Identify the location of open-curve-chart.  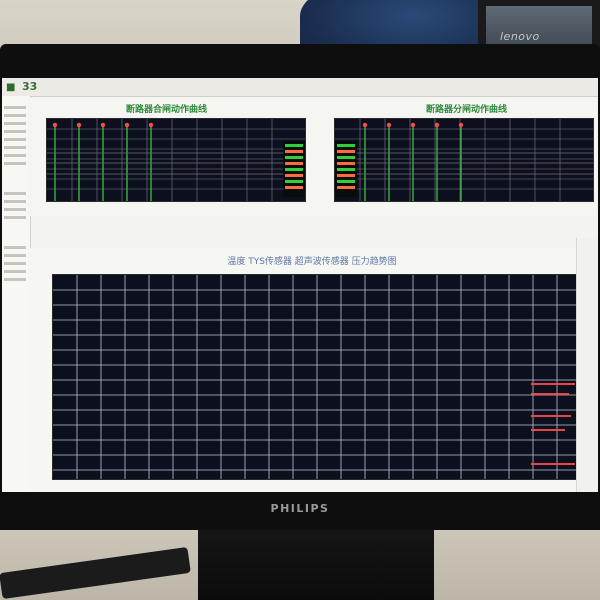
(464, 160).